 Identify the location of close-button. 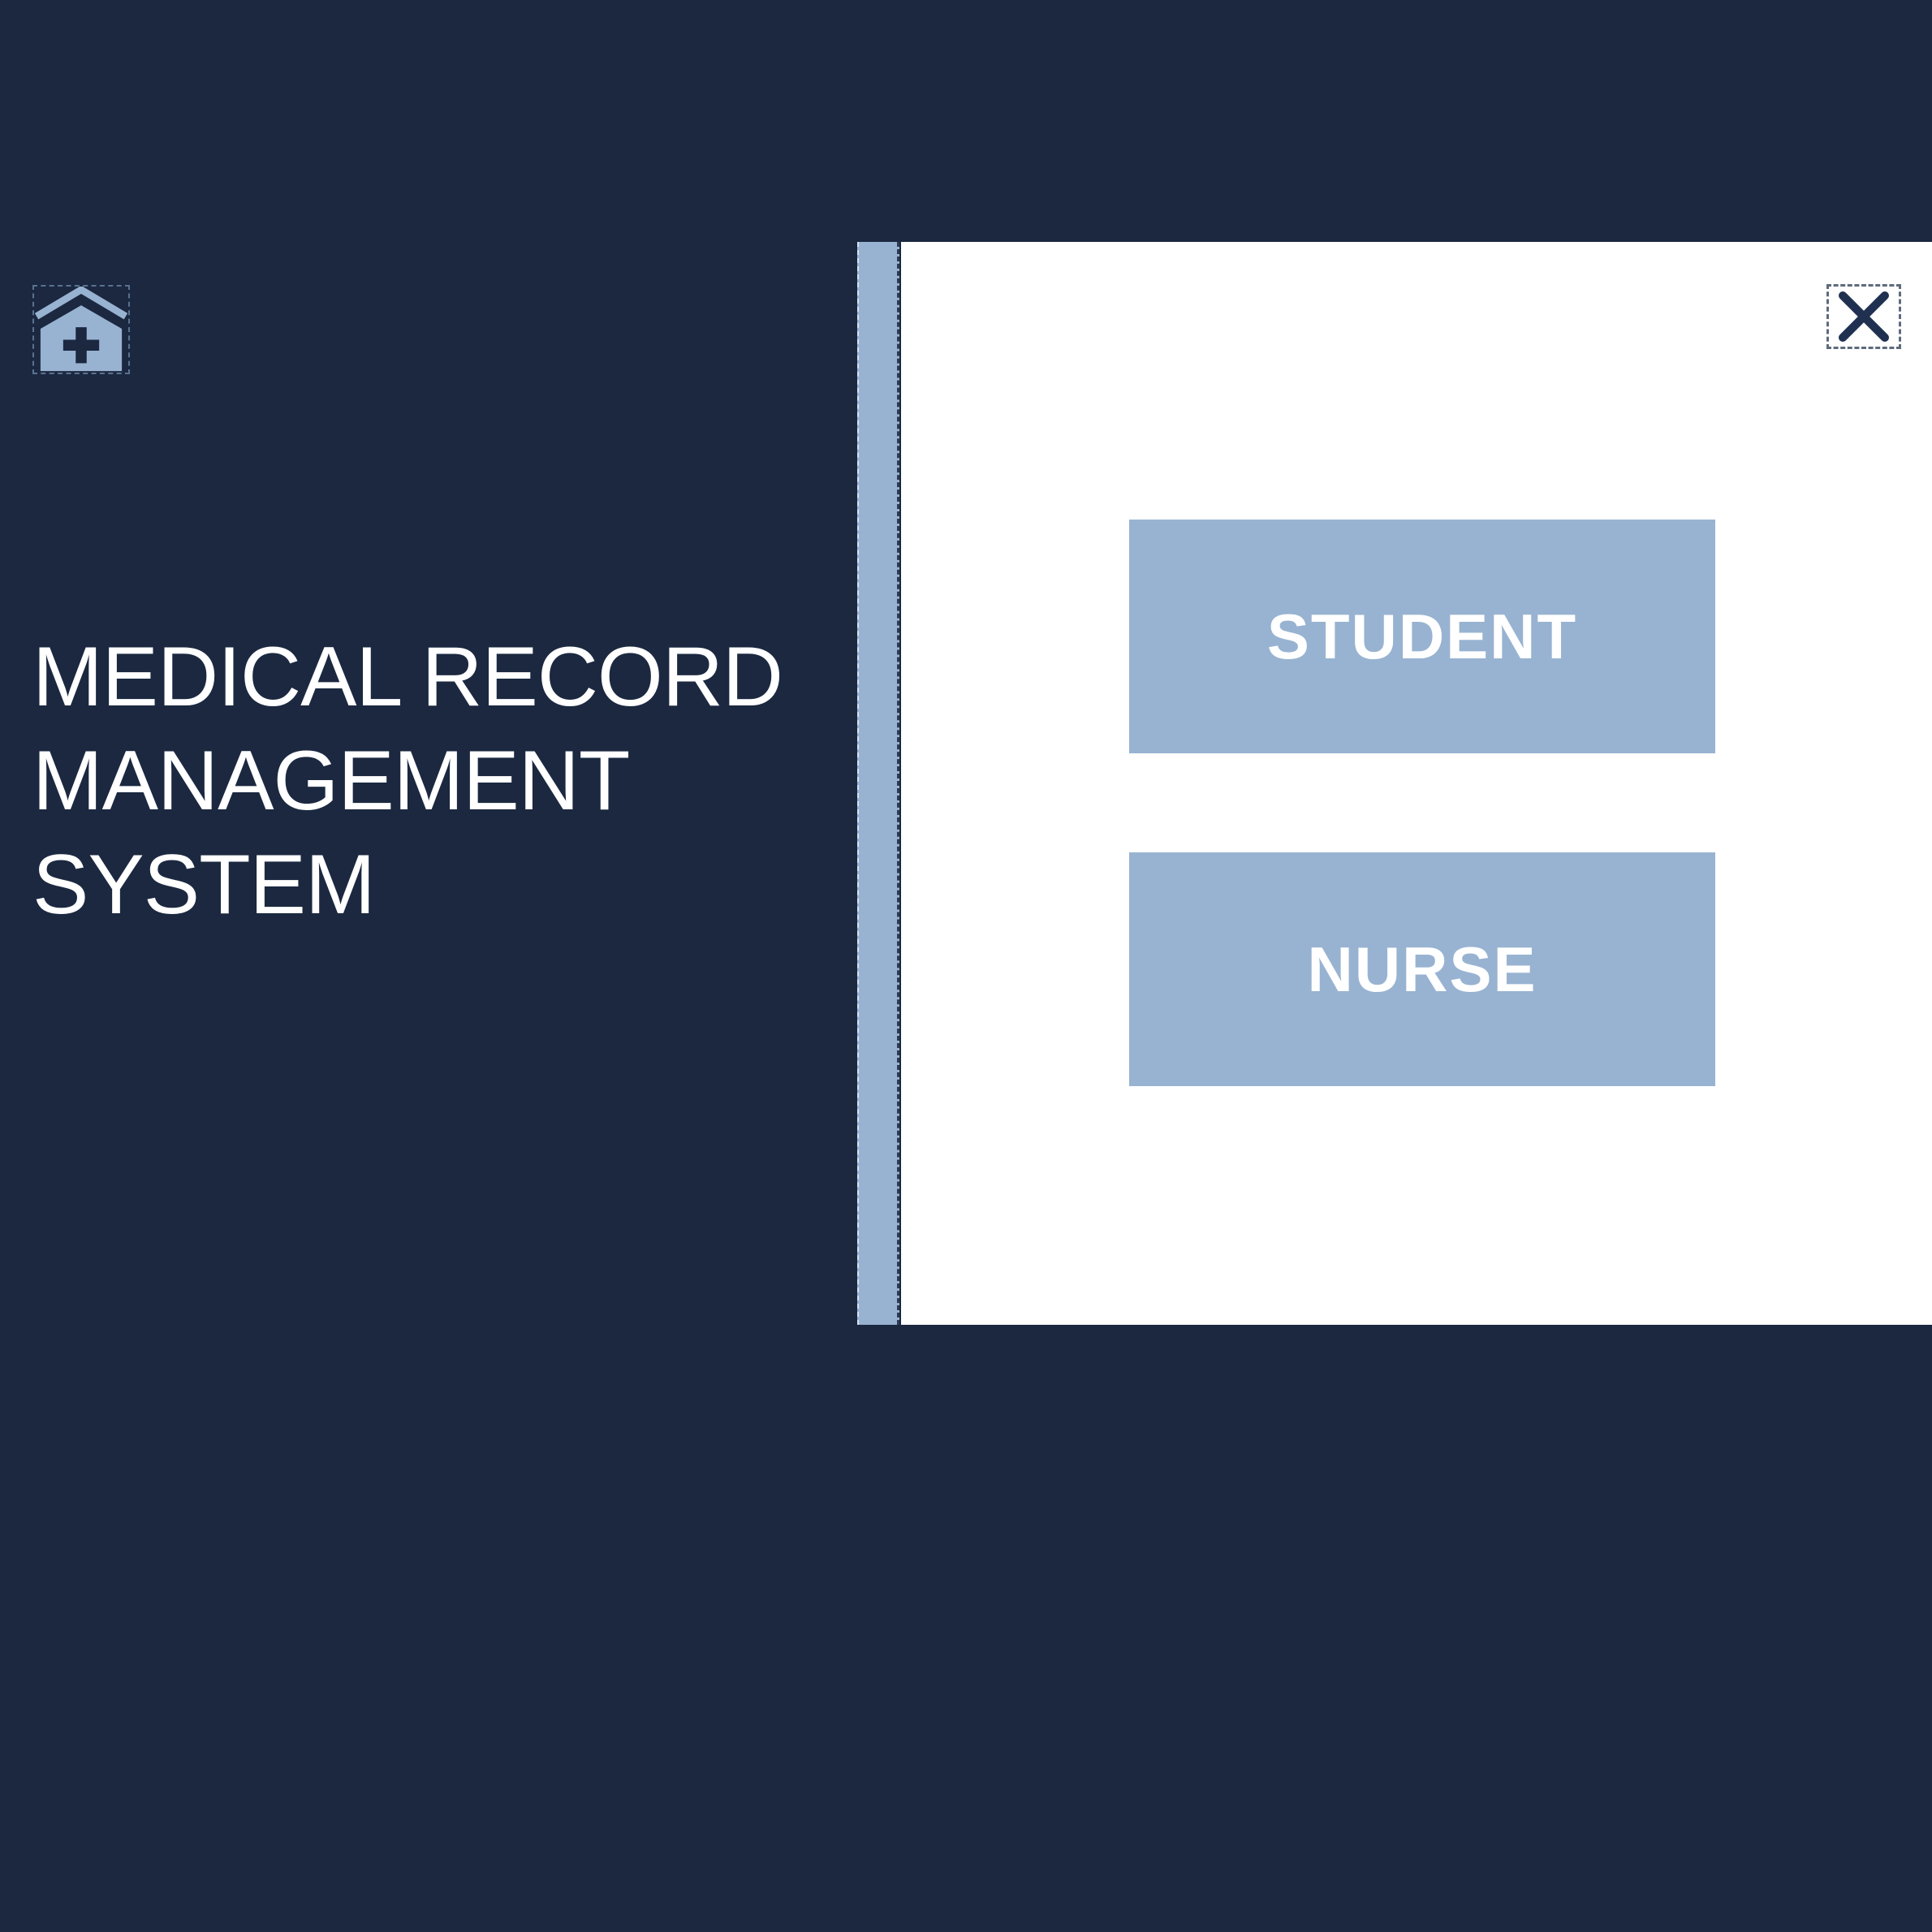
(1863, 316).